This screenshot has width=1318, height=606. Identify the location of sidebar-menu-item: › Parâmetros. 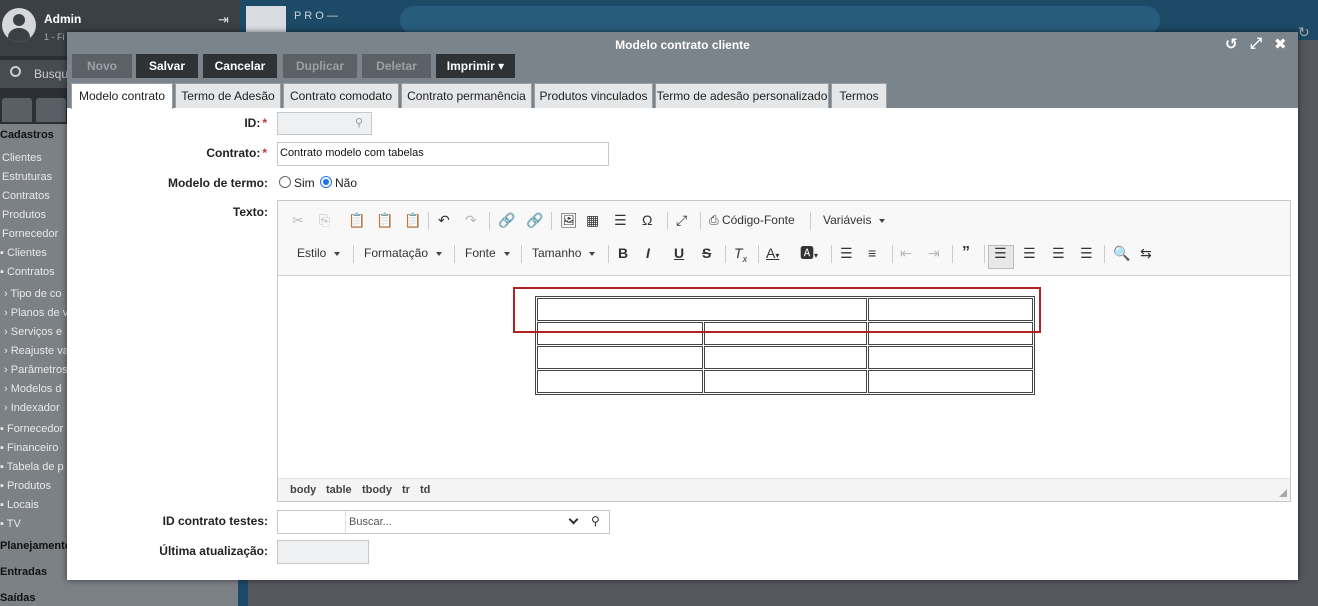
(36, 370).